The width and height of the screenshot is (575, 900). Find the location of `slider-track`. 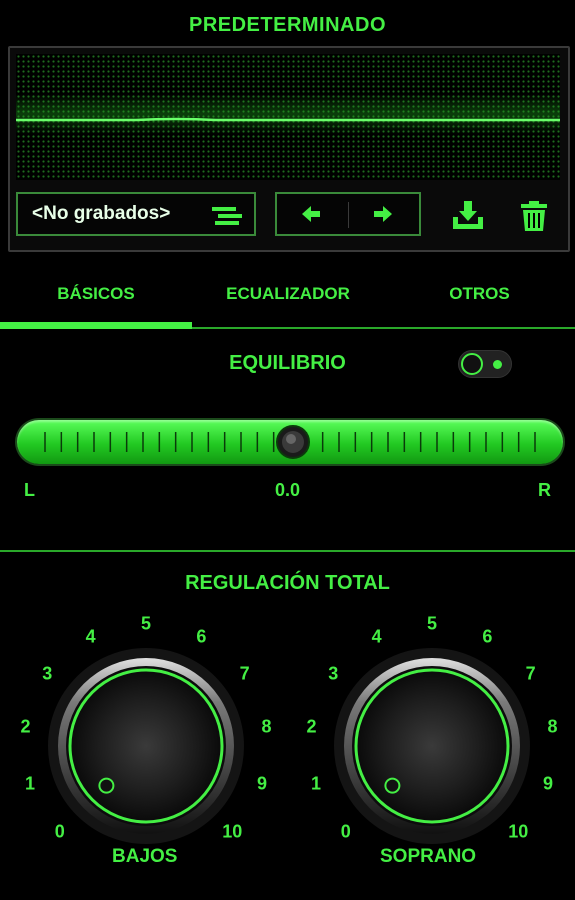

slider-track is located at coordinates (290, 442).